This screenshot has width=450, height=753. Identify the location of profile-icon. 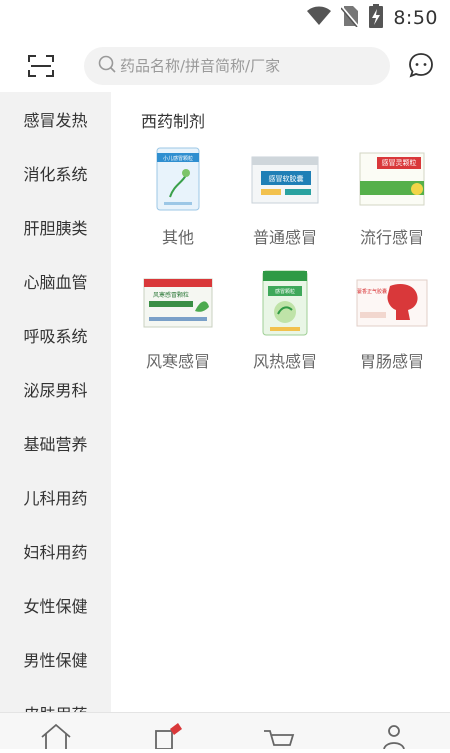
(394, 737).